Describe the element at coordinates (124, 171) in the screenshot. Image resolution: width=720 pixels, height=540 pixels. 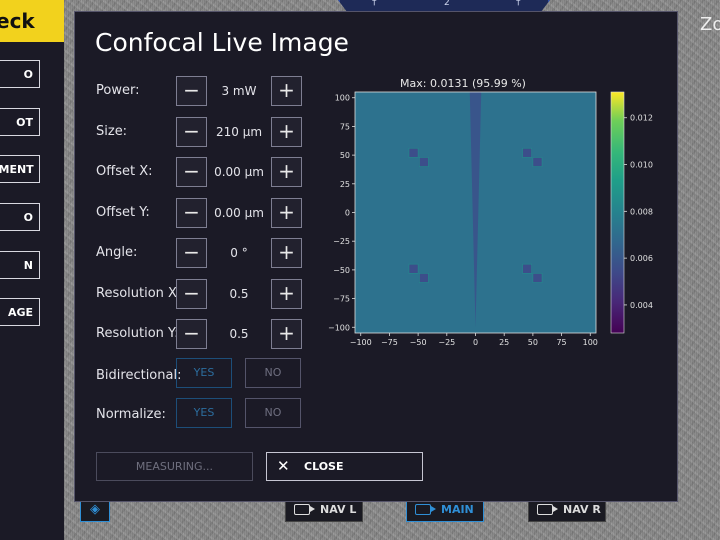
I see `offset-x-label: Offset X:` at that location.